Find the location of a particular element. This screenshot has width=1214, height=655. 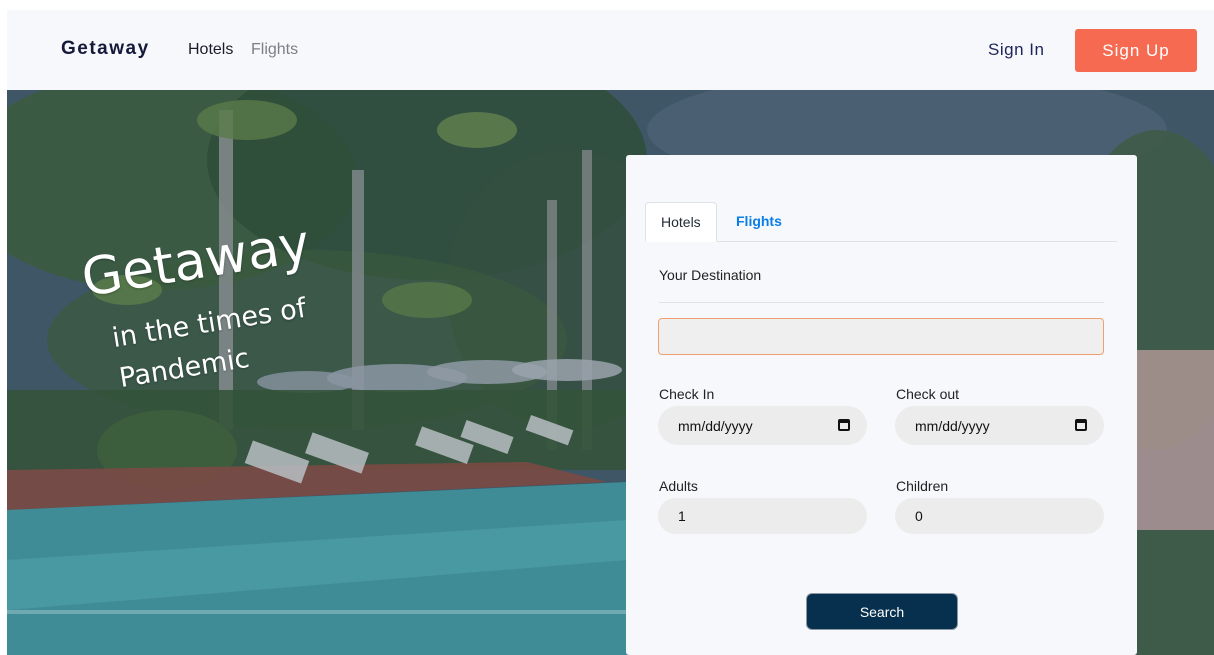

check-in-value: mm/dd/yyyy is located at coordinates (715, 425).